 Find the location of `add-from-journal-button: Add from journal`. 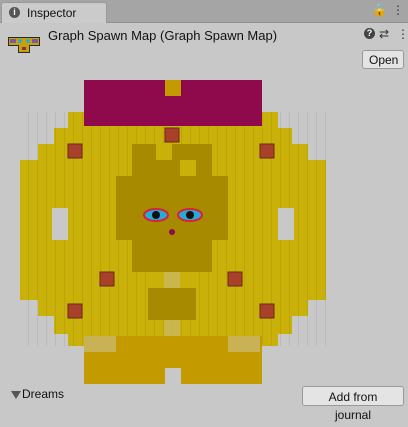

add-from-journal-button: Add from journal is located at coordinates (353, 404).